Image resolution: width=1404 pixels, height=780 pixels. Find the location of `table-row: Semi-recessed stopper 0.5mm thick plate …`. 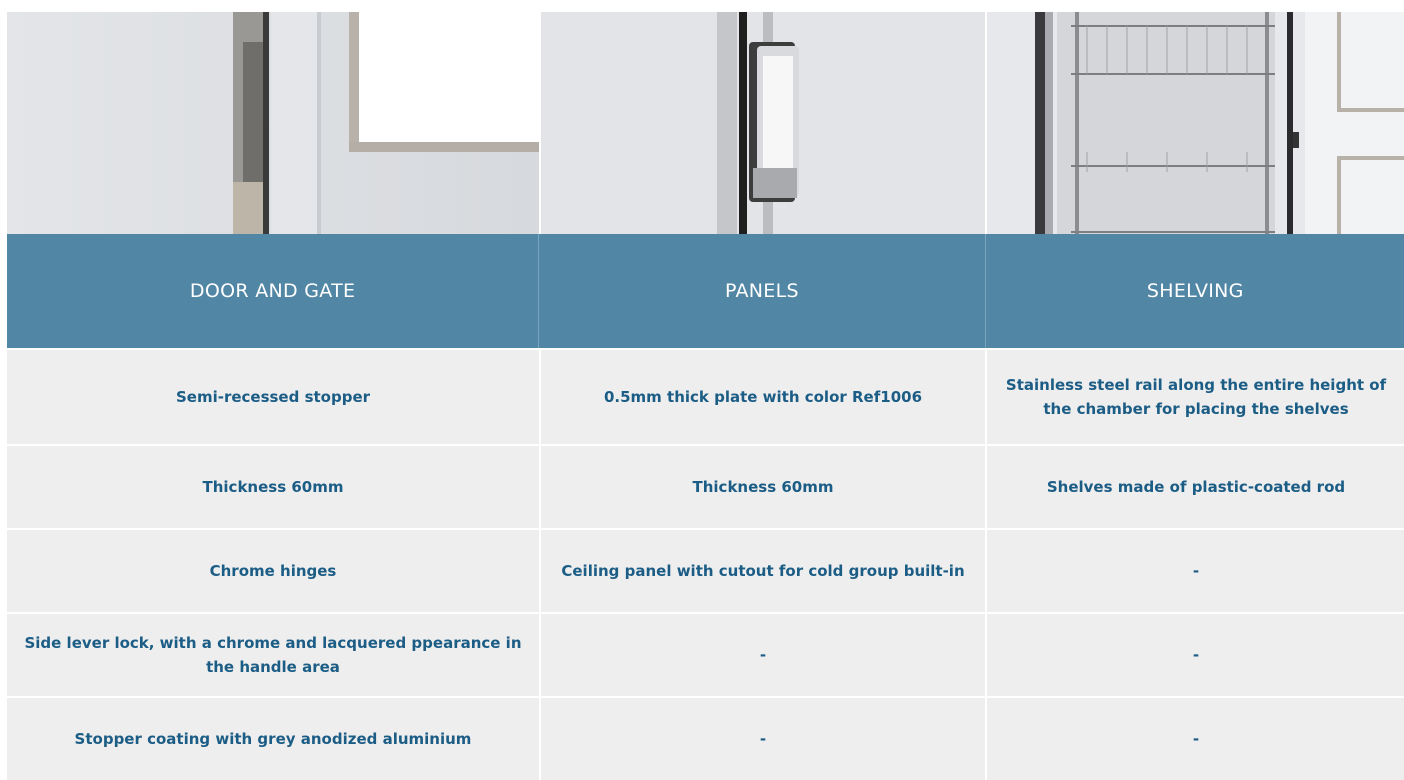

table-row: Semi-recessed stopper 0.5mm thick plate … is located at coordinates (705, 396).